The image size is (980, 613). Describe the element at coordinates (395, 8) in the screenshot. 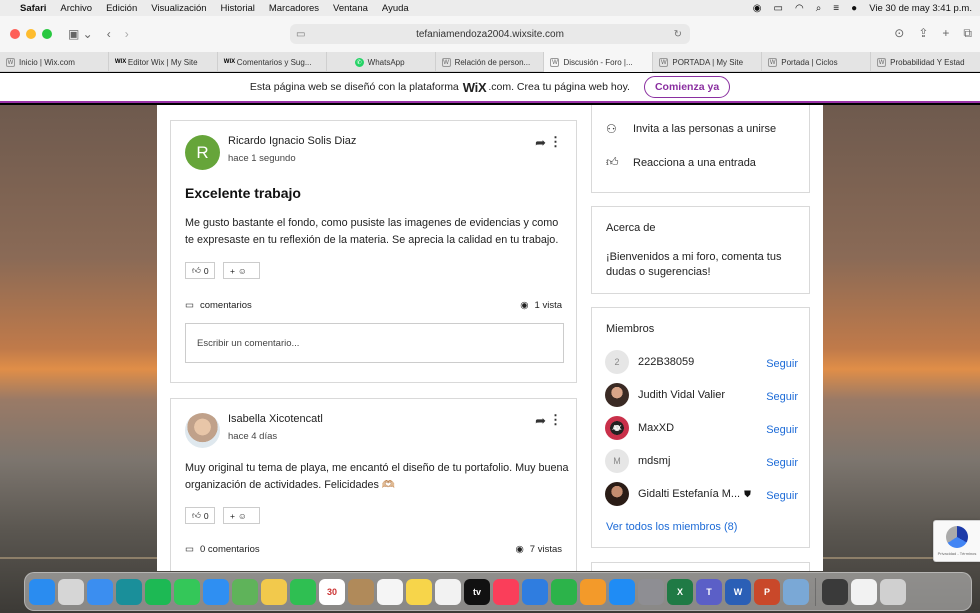

I see `menu-ayuda: Ayuda` at that location.